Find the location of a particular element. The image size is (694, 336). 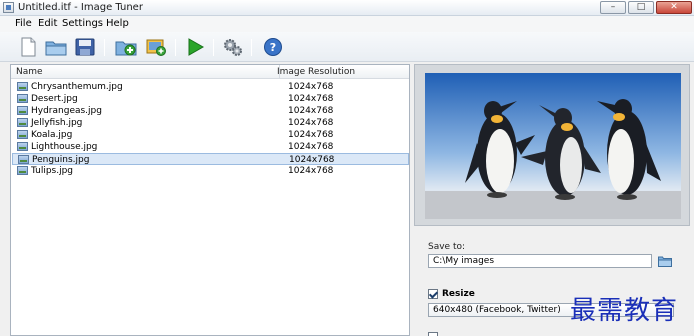

add-folder-icon is located at coordinates (126, 47).